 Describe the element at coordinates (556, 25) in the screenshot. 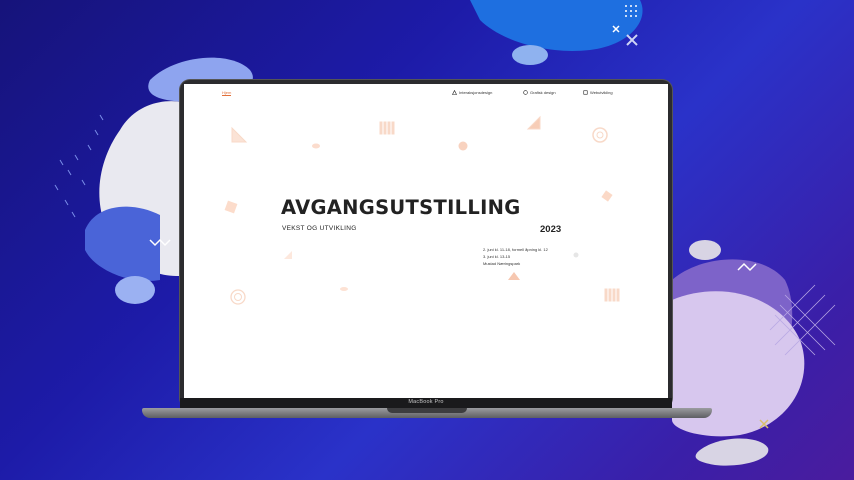

I see `blob-top-blue` at that location.